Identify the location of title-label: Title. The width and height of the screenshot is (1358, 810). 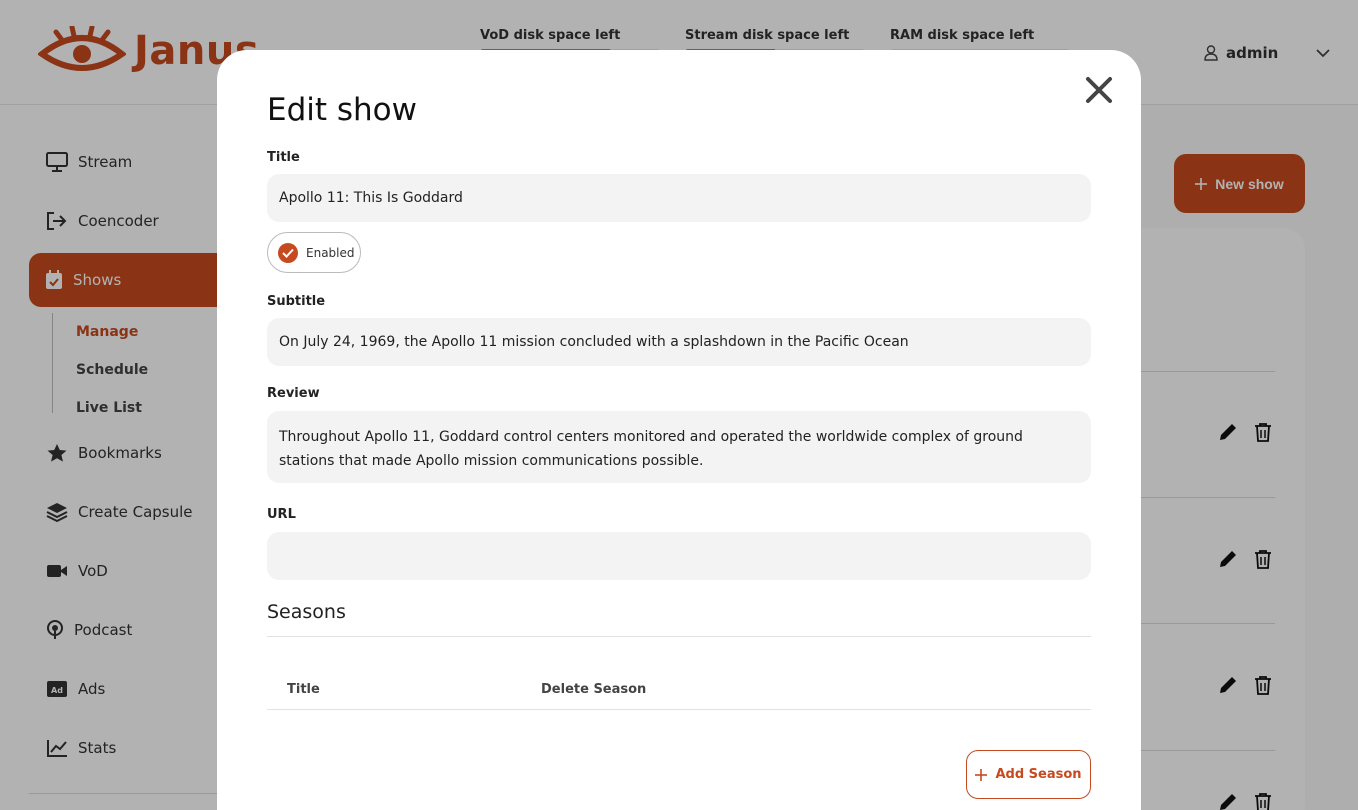
(283, 157).